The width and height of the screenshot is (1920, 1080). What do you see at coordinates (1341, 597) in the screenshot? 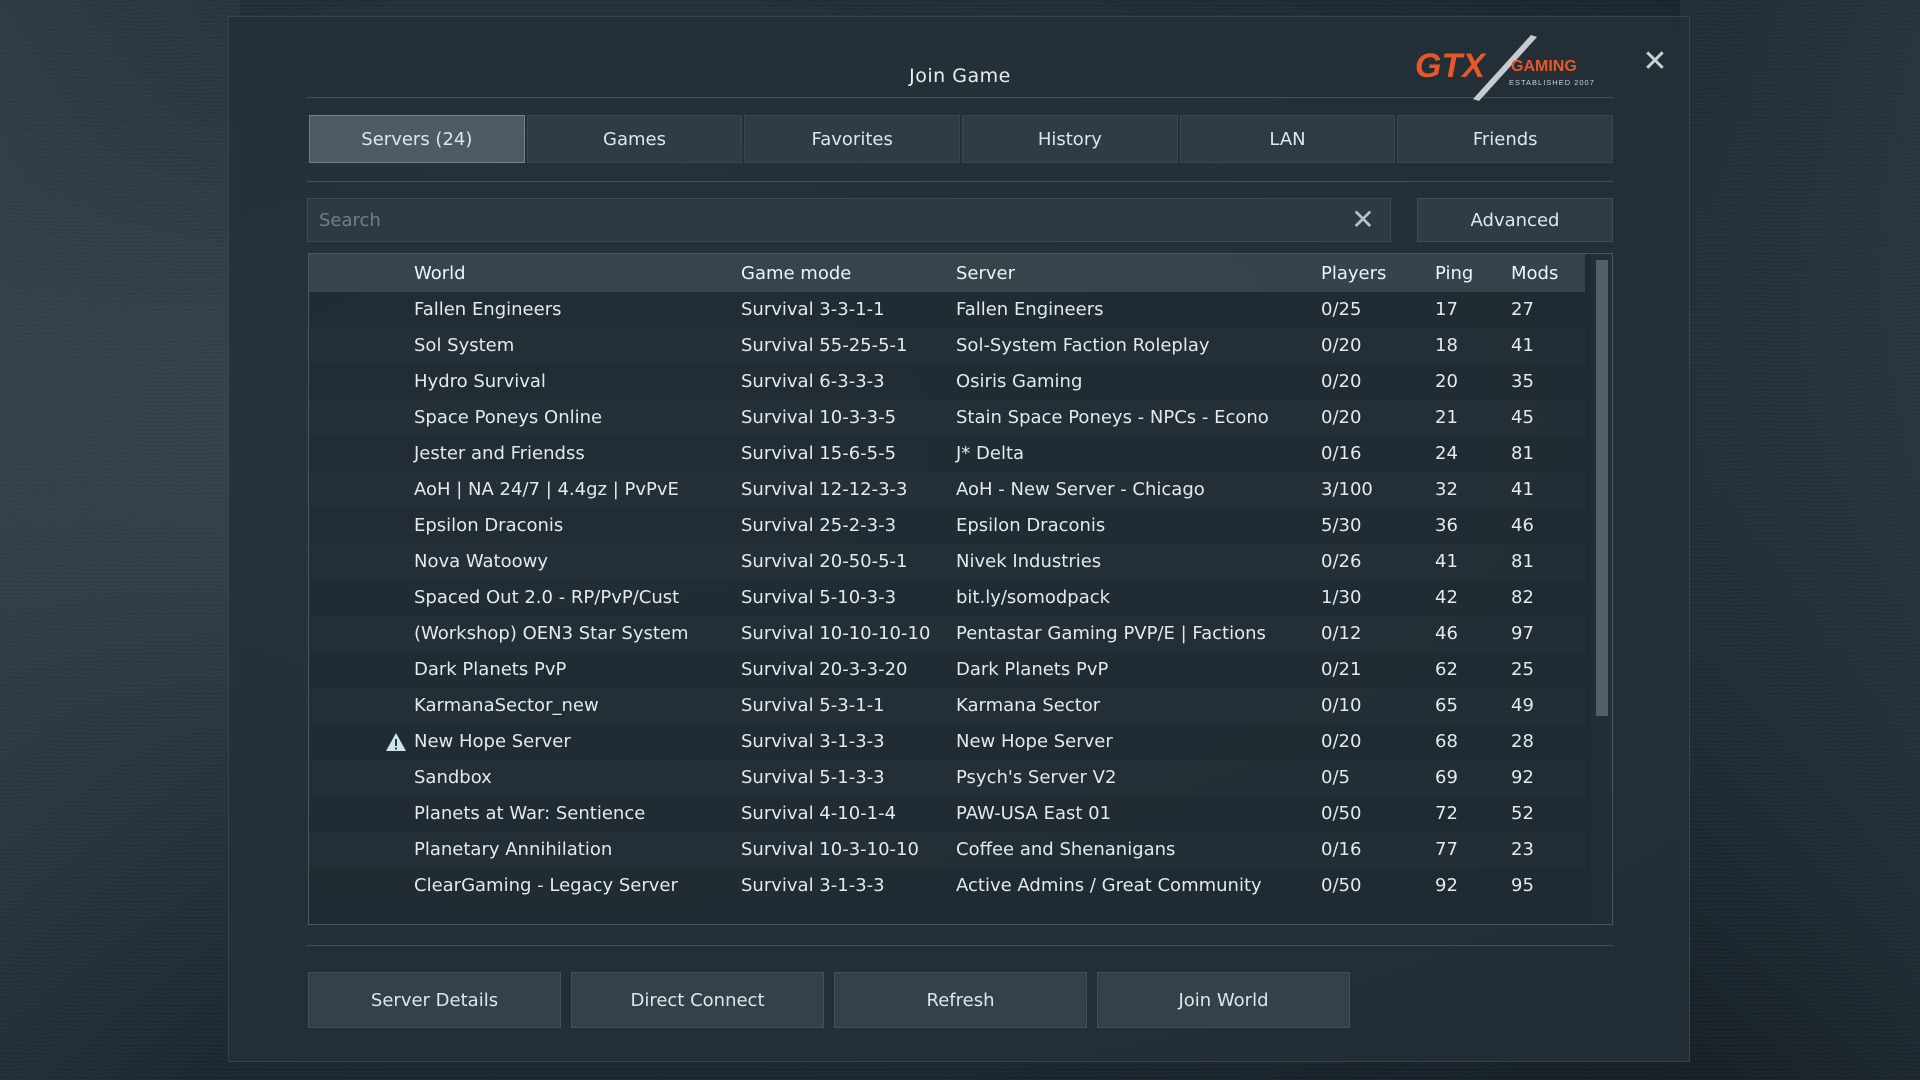
I see `cell-players: 1/30` at bounding box center [1341, 597].